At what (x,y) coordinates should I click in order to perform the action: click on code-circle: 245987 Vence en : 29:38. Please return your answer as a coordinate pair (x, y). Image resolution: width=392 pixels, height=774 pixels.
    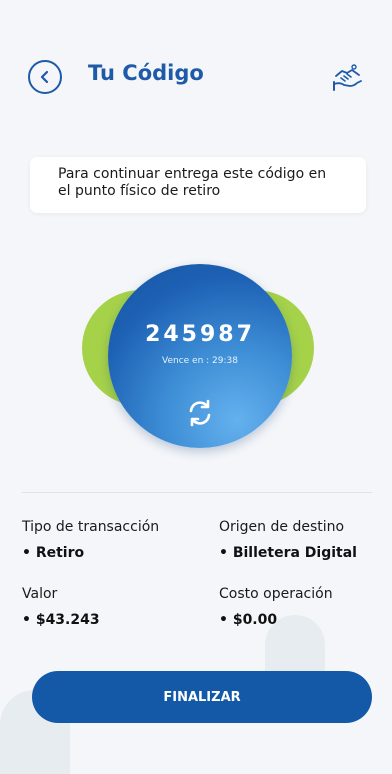
    Looking at the image, I should click on (200, 356).